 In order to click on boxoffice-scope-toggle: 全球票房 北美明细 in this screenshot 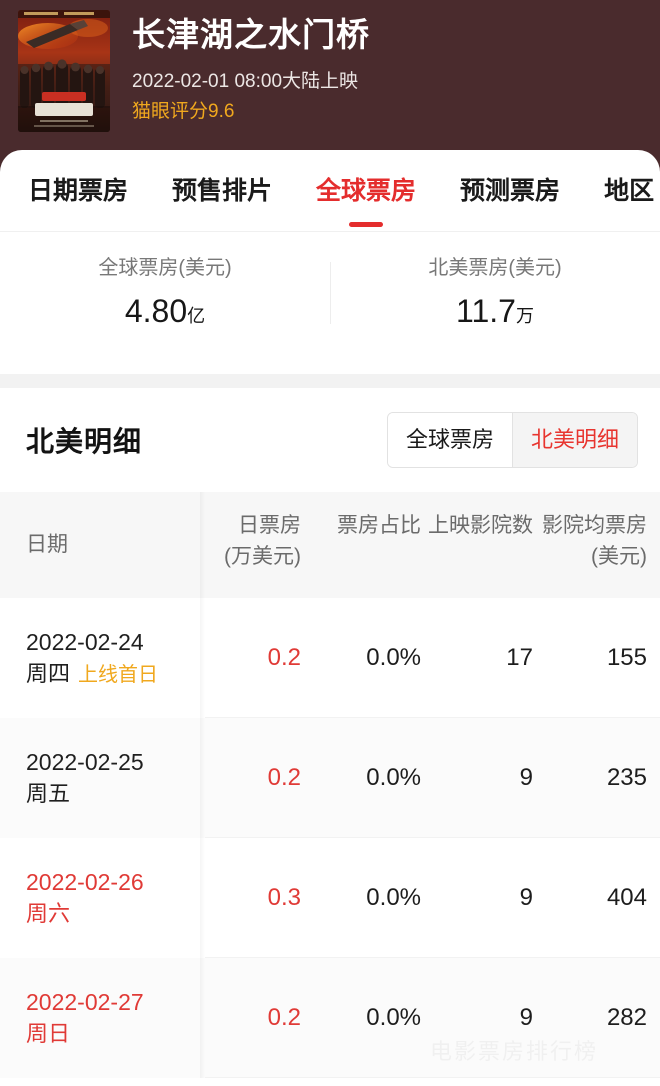, I will do `click(512, 440)`.